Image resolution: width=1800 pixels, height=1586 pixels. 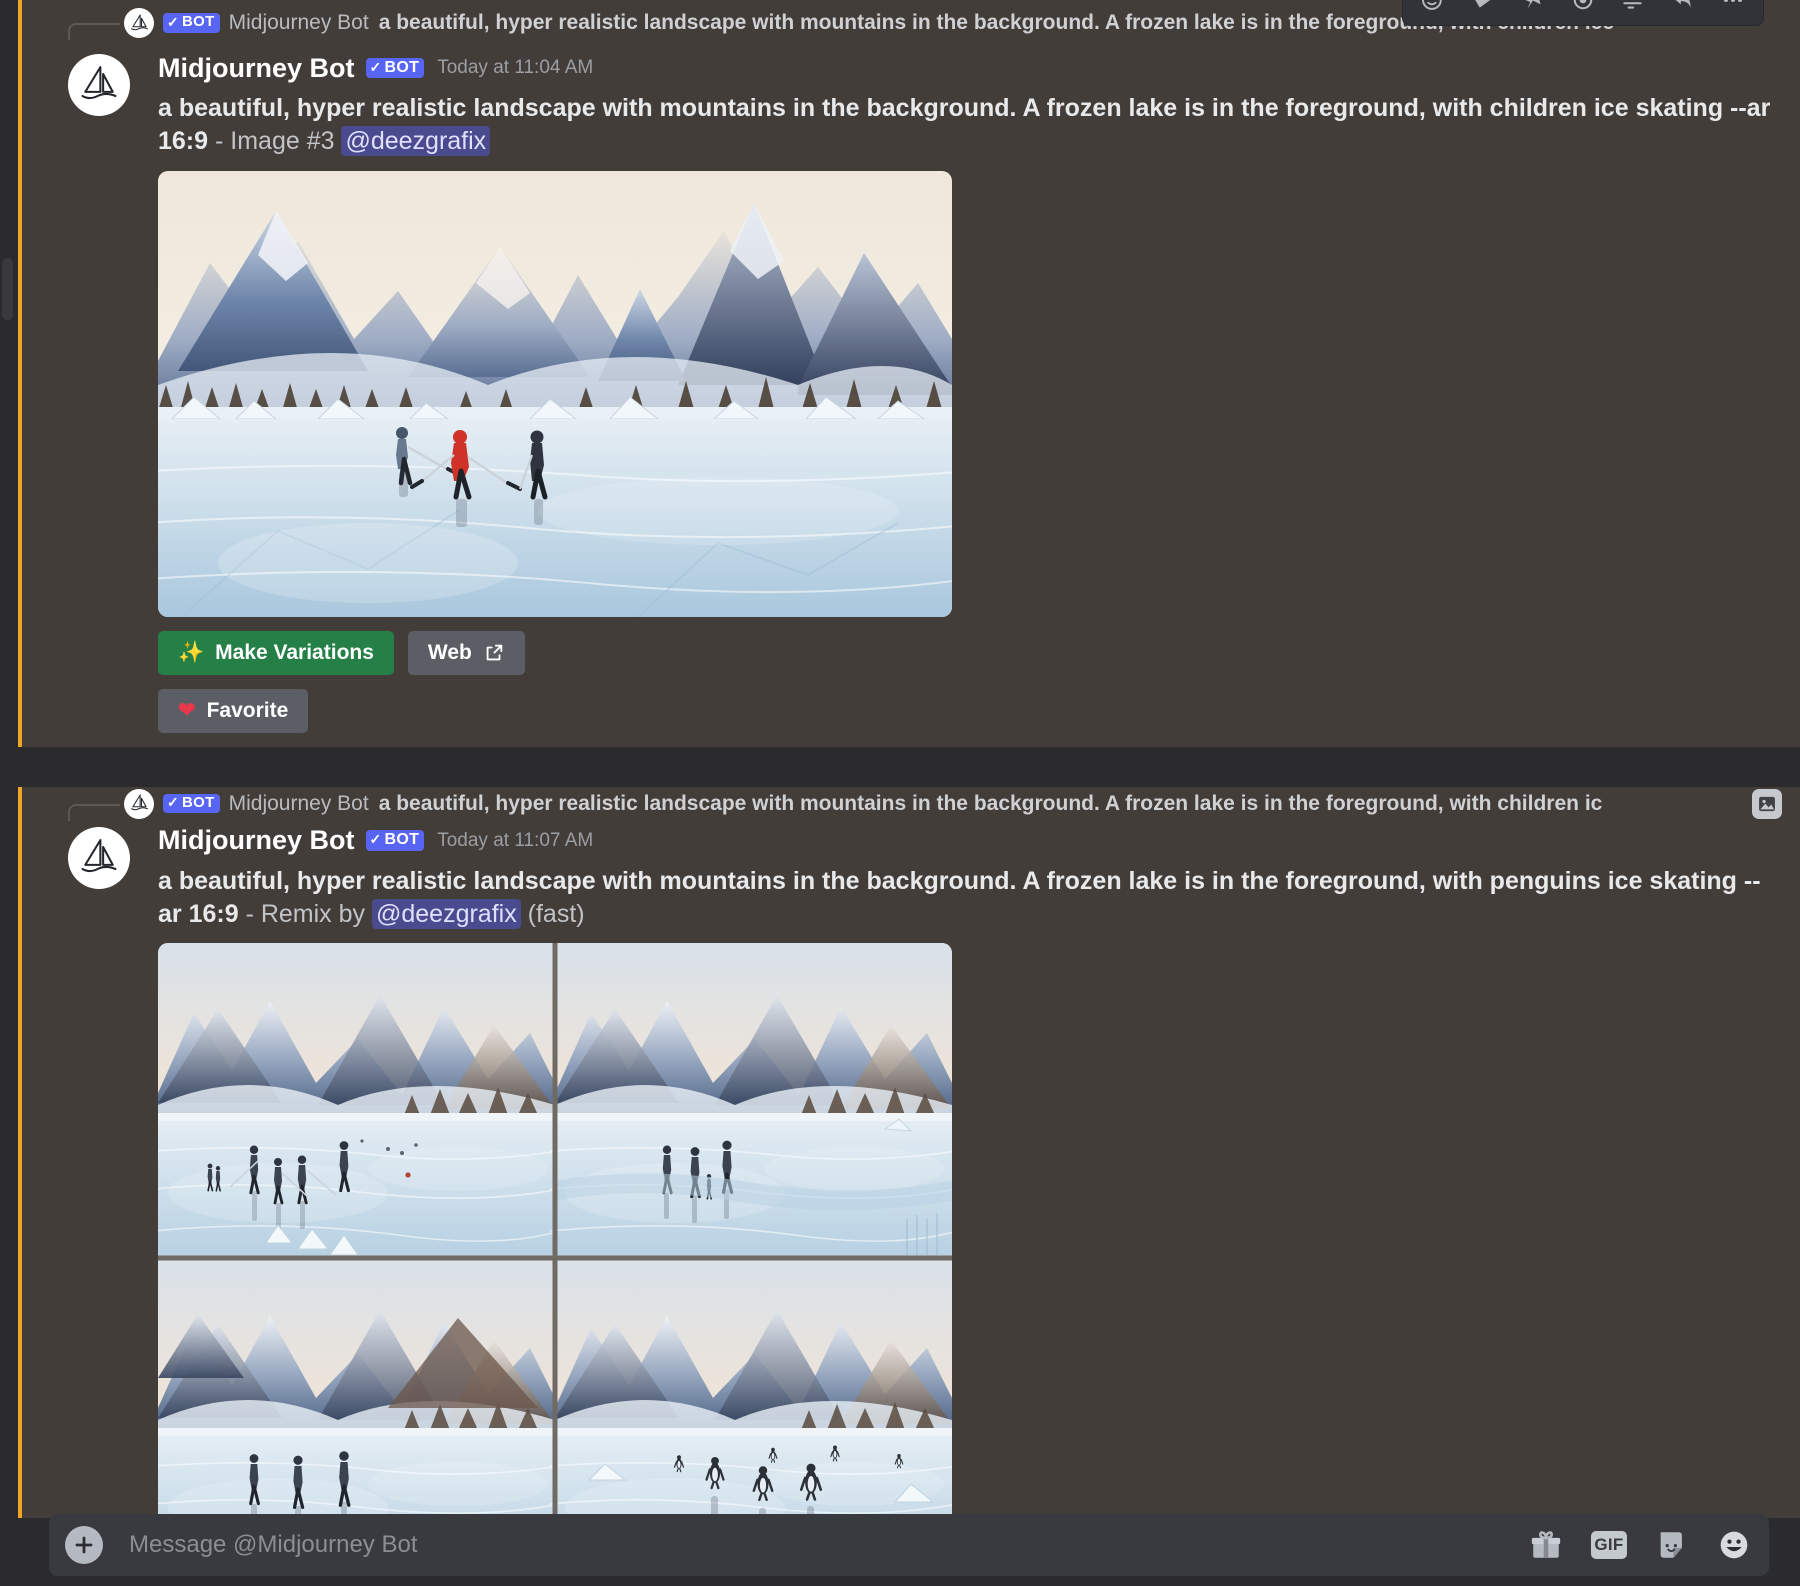 I want to click on message-hover-toolbar, so click(x=1583, y=13).